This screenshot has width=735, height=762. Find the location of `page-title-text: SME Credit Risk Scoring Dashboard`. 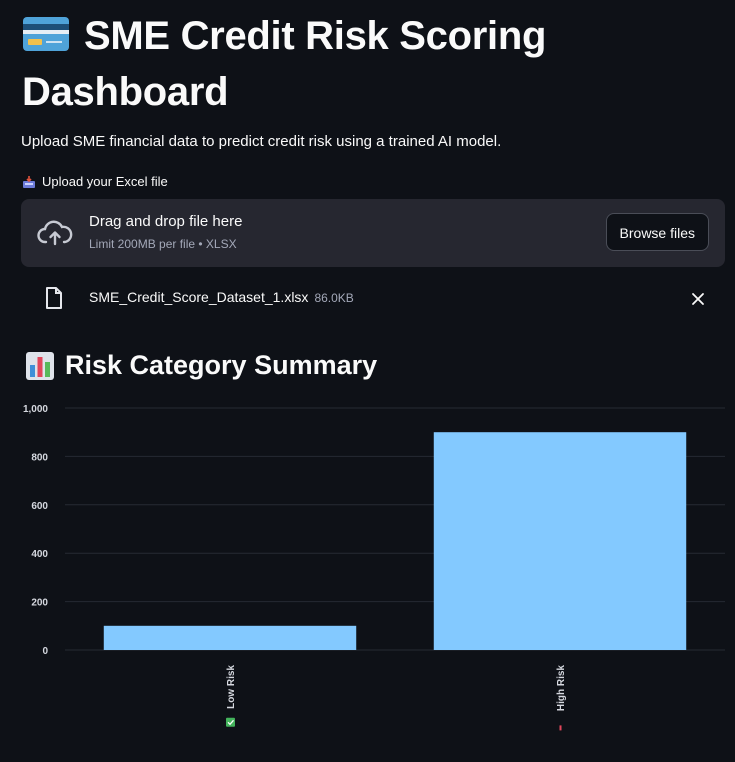

page-title-text: SME Credit Risk Scoring Dashboard is located at coordinates (284, 64).